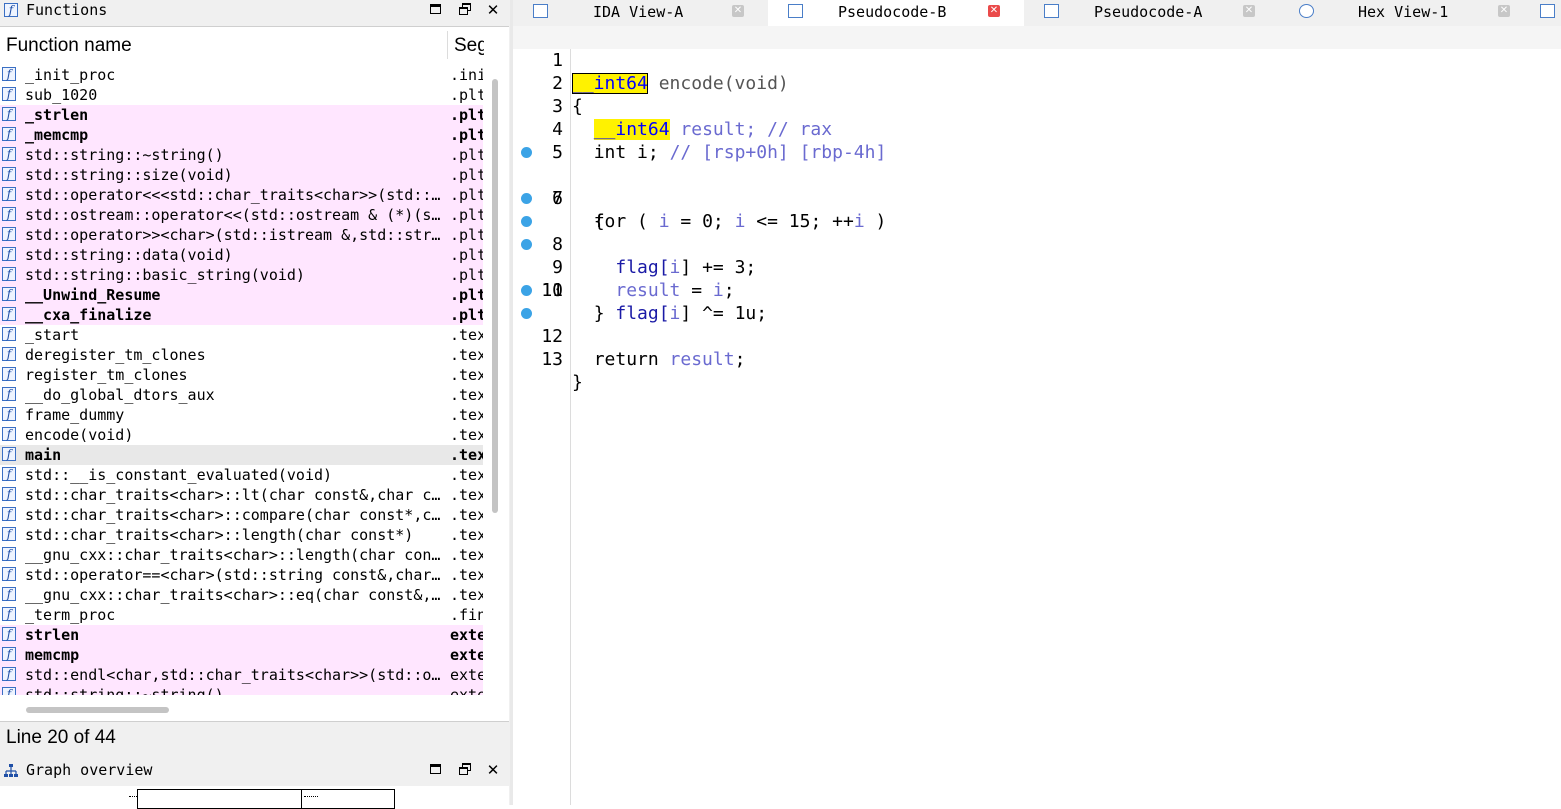  What do you see at coordinates (241, 355) in the screenshot?
I see `function-row: f deregister_tm_clones .text` at bounding box center [241, 355].